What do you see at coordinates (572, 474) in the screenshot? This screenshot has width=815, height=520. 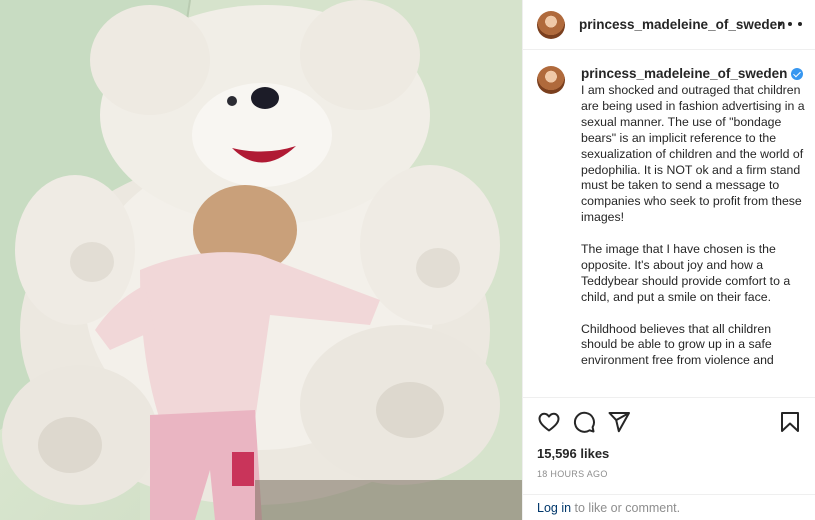 I see `post-timestamp: 18 HOURS AGO` at bounding box center [572, 474].